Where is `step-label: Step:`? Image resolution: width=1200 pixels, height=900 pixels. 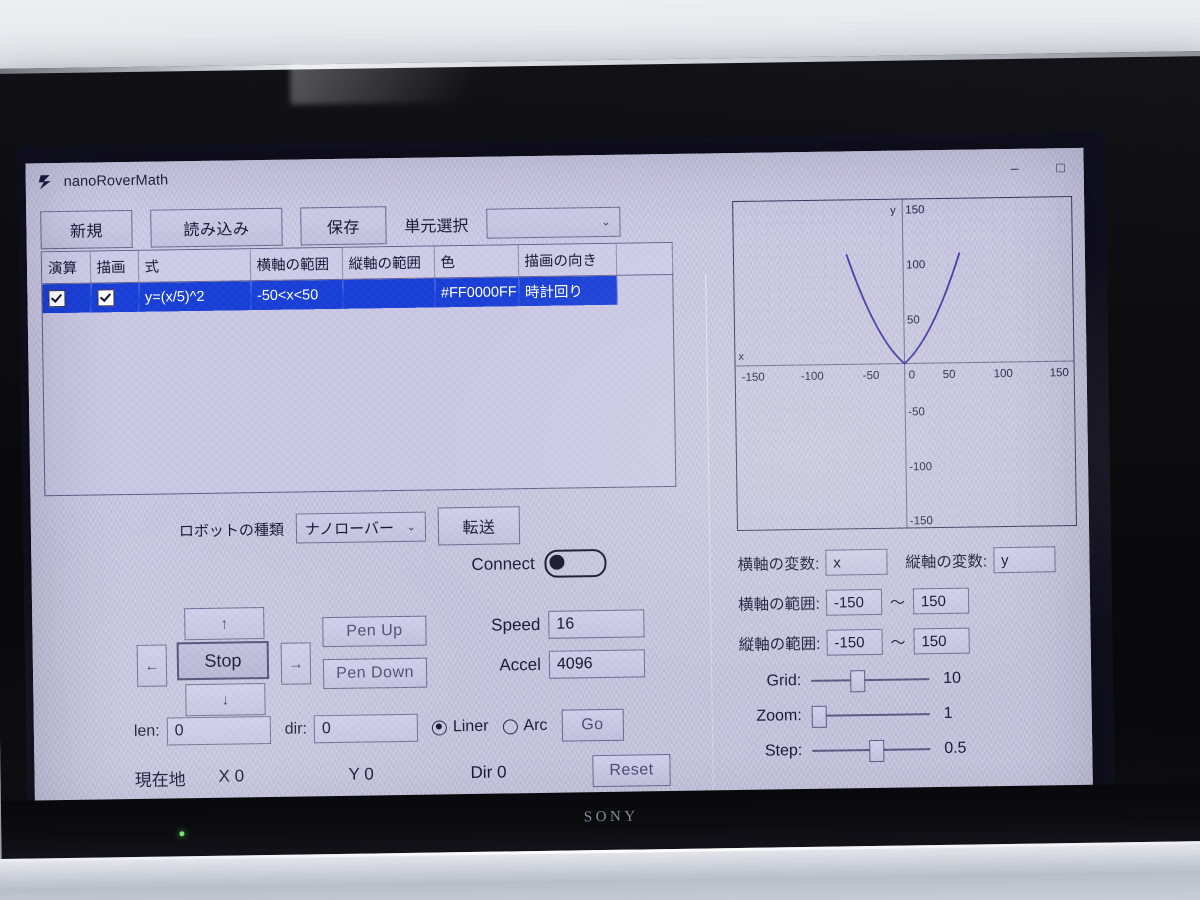
step-label: Step: is located at coordinates (783, 751).